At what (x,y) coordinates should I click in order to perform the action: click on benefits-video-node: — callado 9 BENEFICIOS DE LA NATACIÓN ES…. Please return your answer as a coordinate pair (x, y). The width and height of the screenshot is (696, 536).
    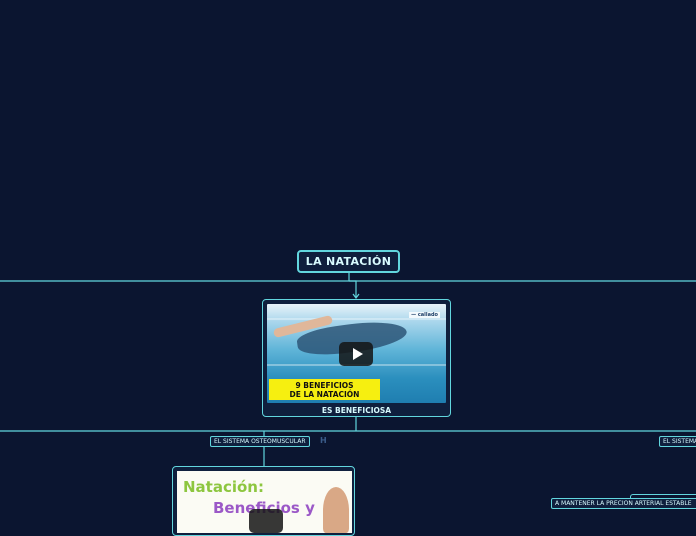
    Looking at the image, I should click on (356, 358).